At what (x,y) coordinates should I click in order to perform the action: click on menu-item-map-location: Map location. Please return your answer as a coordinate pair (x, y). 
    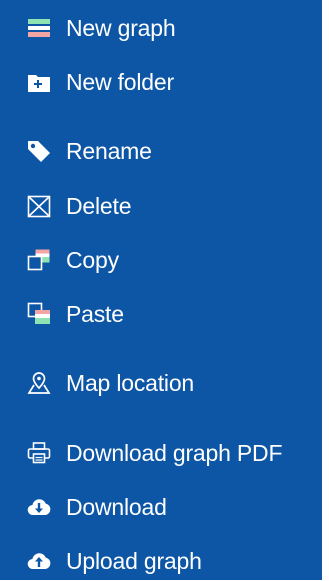
    Looking at the image, I should click on (161, 383).